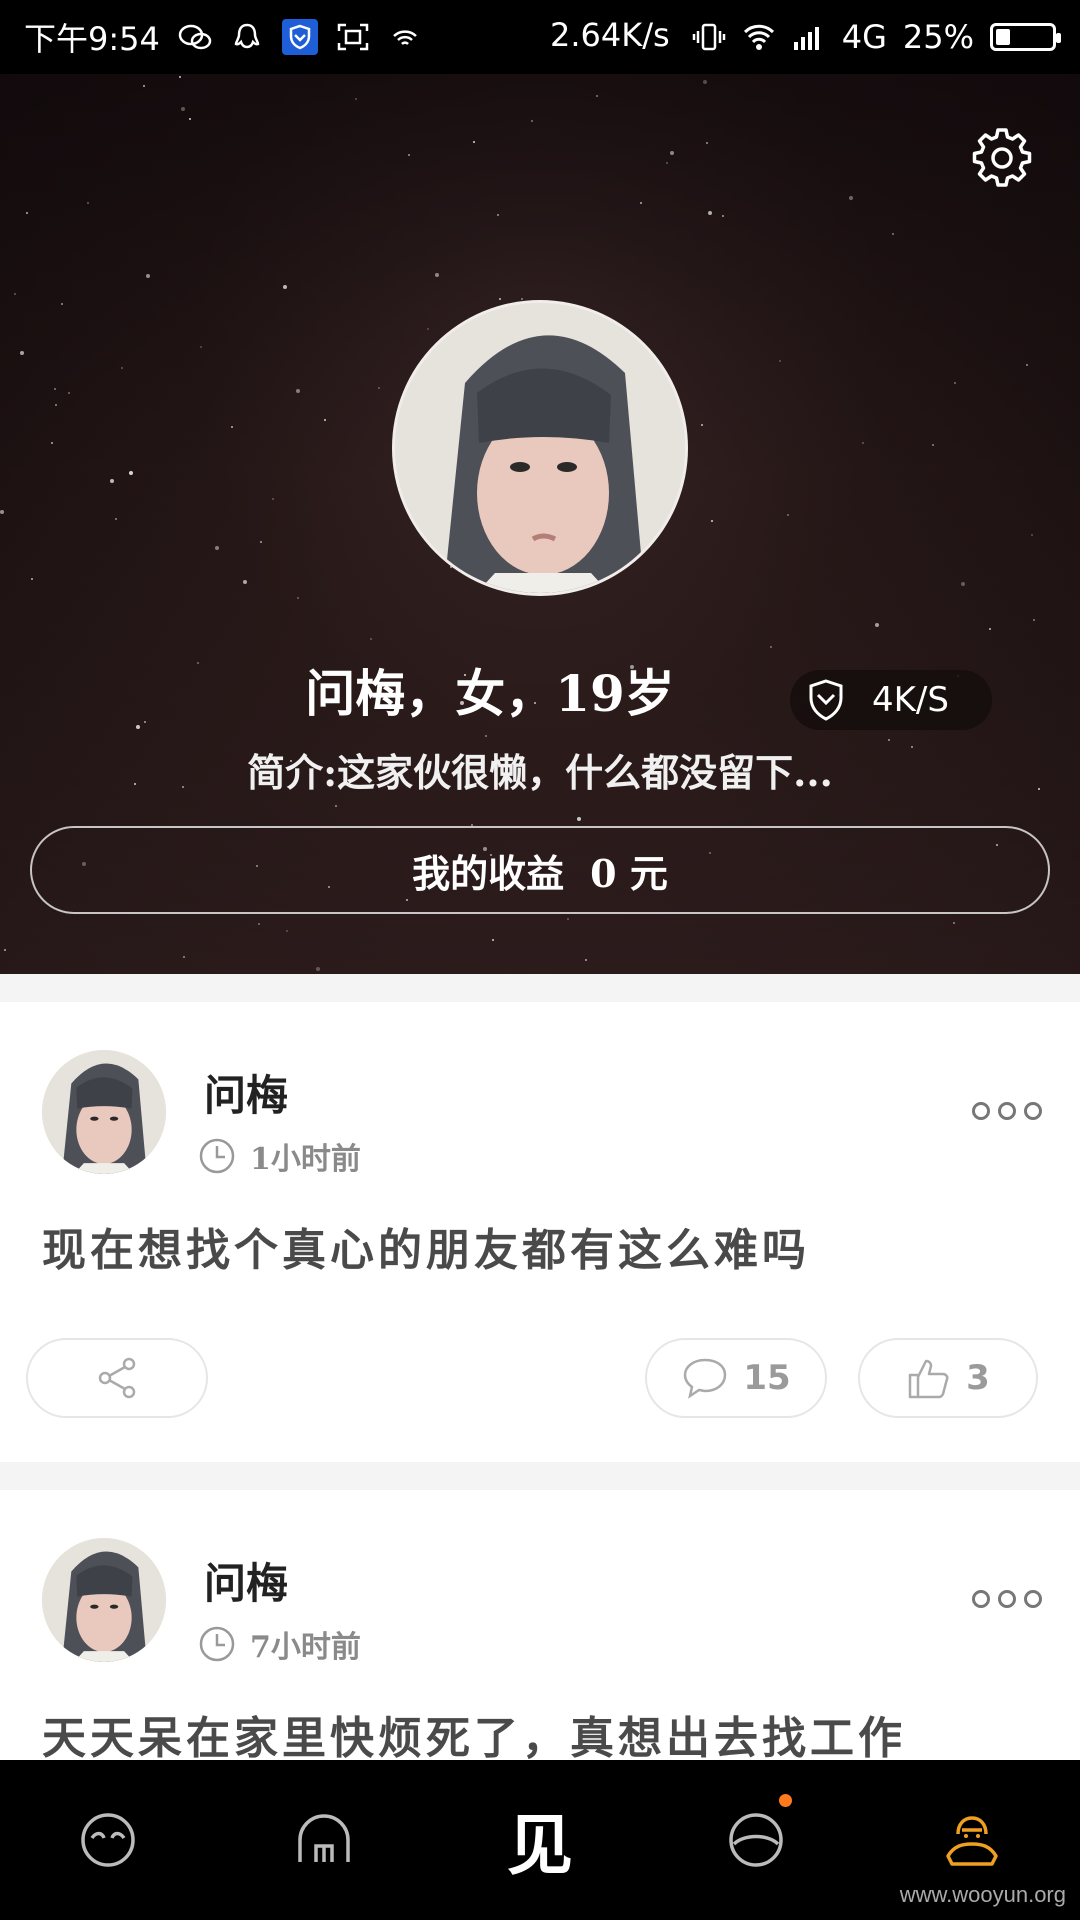 This screenshot has height=1920, width=1080. What do you see at coordinates (540, 37) in the screenshot?
I see `status-bar: 下午9:54 2.64K/s 4G 25%` at bounding box center [540, 37].